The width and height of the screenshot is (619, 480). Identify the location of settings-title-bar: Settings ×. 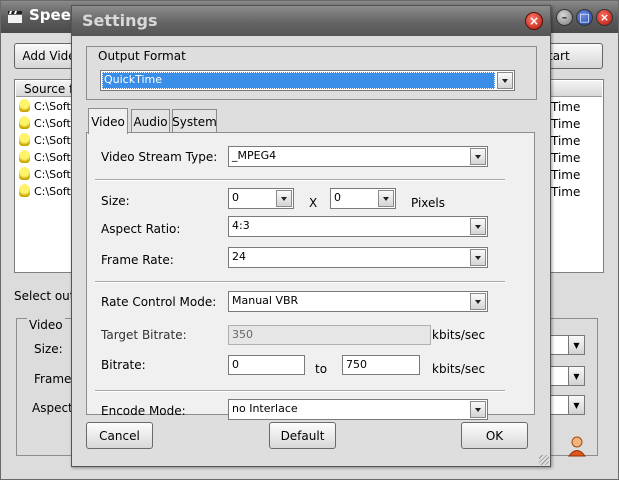
(311, 21).